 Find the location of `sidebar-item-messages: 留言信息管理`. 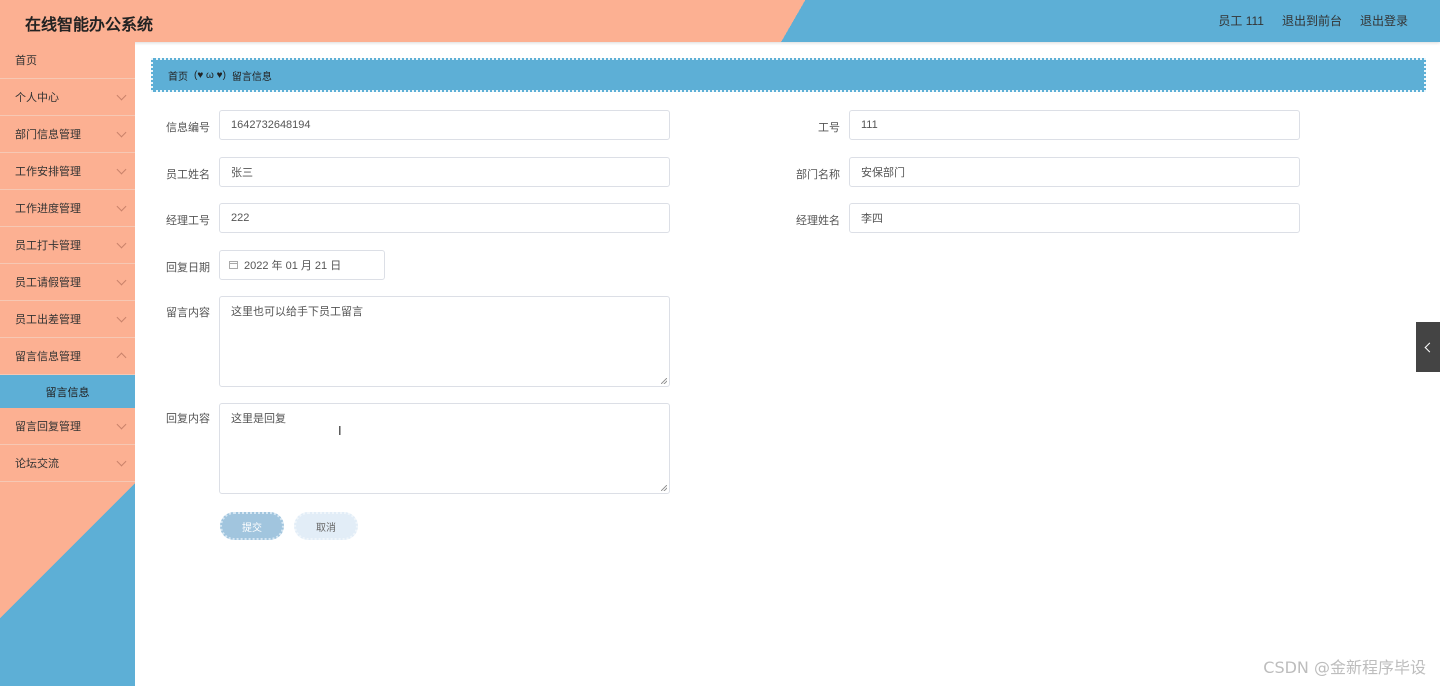

sidebar-item-messages: 留言信息管理 is located at coordinates (67, 356).